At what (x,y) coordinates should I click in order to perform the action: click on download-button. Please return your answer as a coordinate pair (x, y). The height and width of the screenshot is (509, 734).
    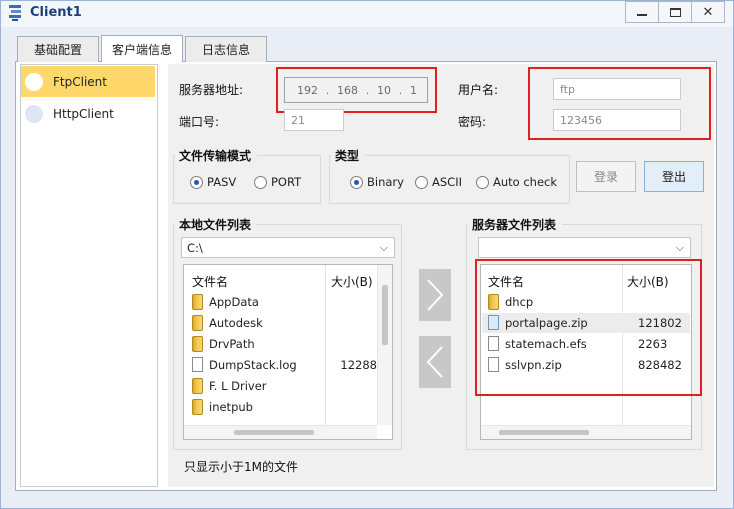
    Looking at the image, I should click on (435, 362).